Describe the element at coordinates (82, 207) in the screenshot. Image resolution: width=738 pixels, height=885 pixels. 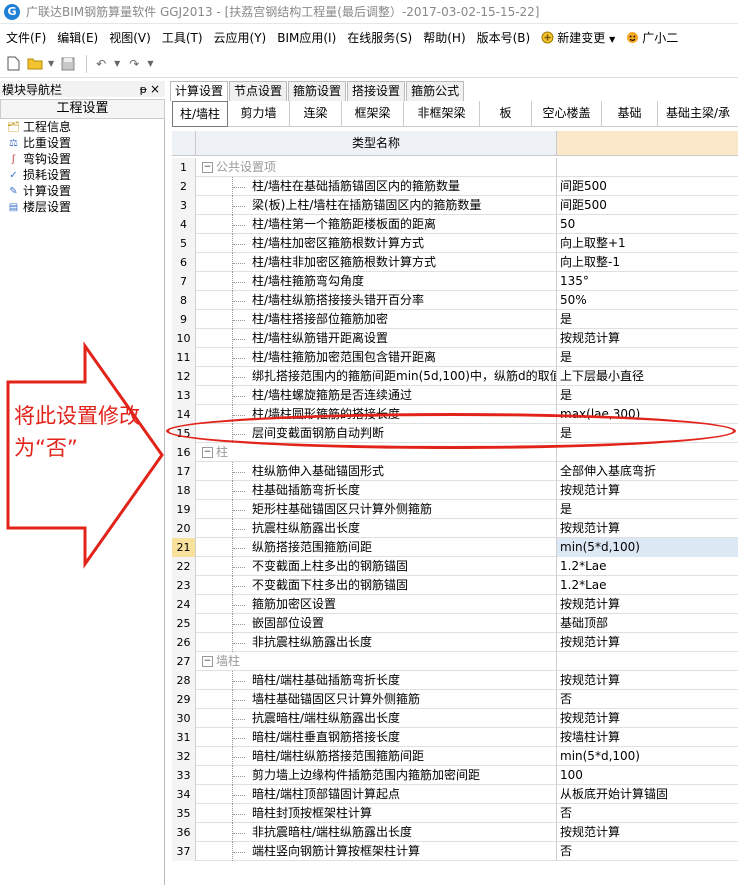
I see `tree-item-floor: ▤ 楼层设置` at that location.